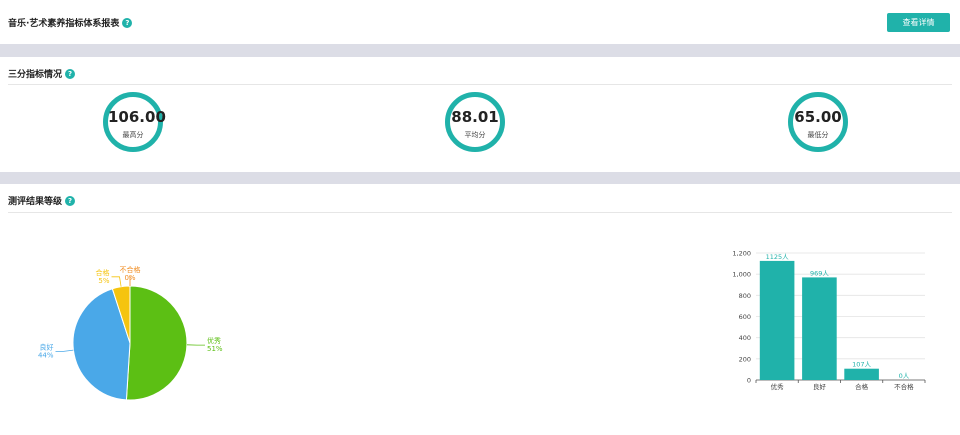 The height and width of the screenshot is (435, 960). I want to click on score-section-title: 三分指标情况, so click(35, 75).